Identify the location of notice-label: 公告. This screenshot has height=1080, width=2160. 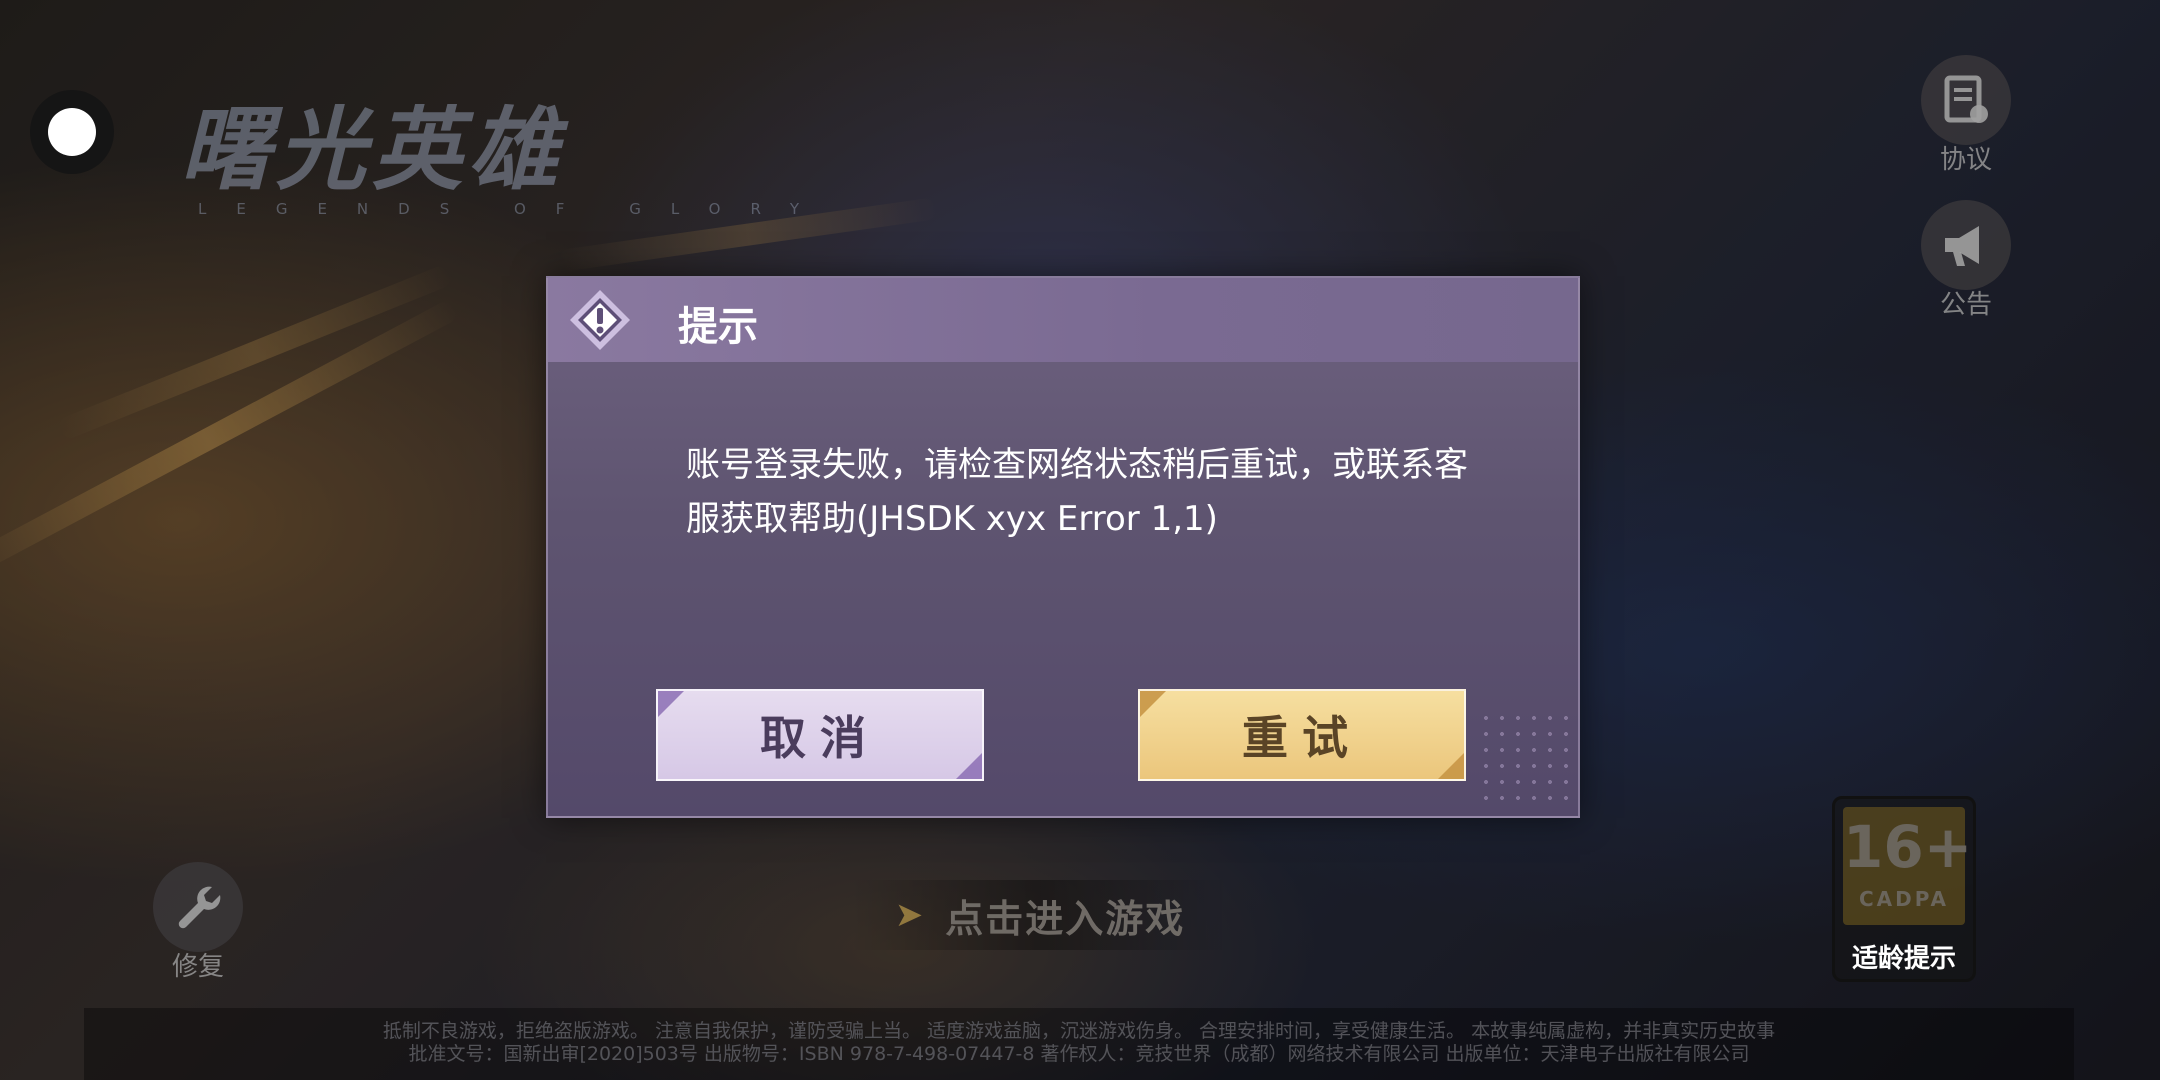
(1965, 305).